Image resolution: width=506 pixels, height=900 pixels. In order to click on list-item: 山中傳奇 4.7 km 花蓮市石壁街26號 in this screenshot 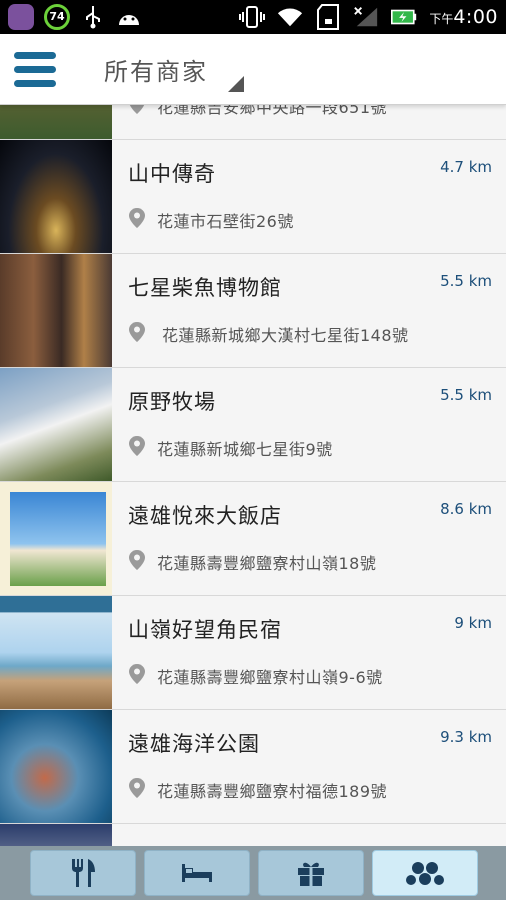, I will do `click(253, 197)`.